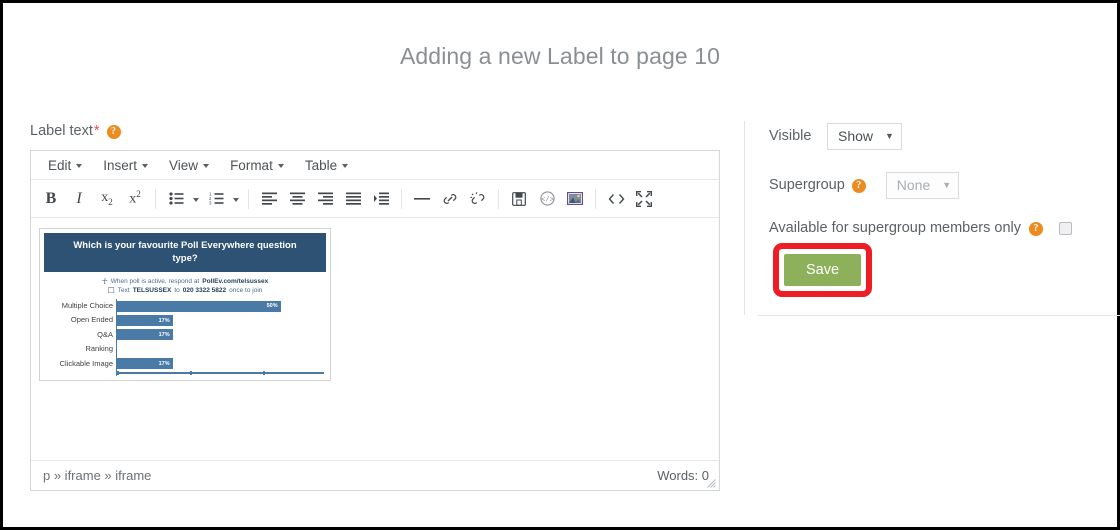 Image resolution: width=1120 pixels, height=530 pixels. I want to click on visible-select-value: Show, so click(856, 136).